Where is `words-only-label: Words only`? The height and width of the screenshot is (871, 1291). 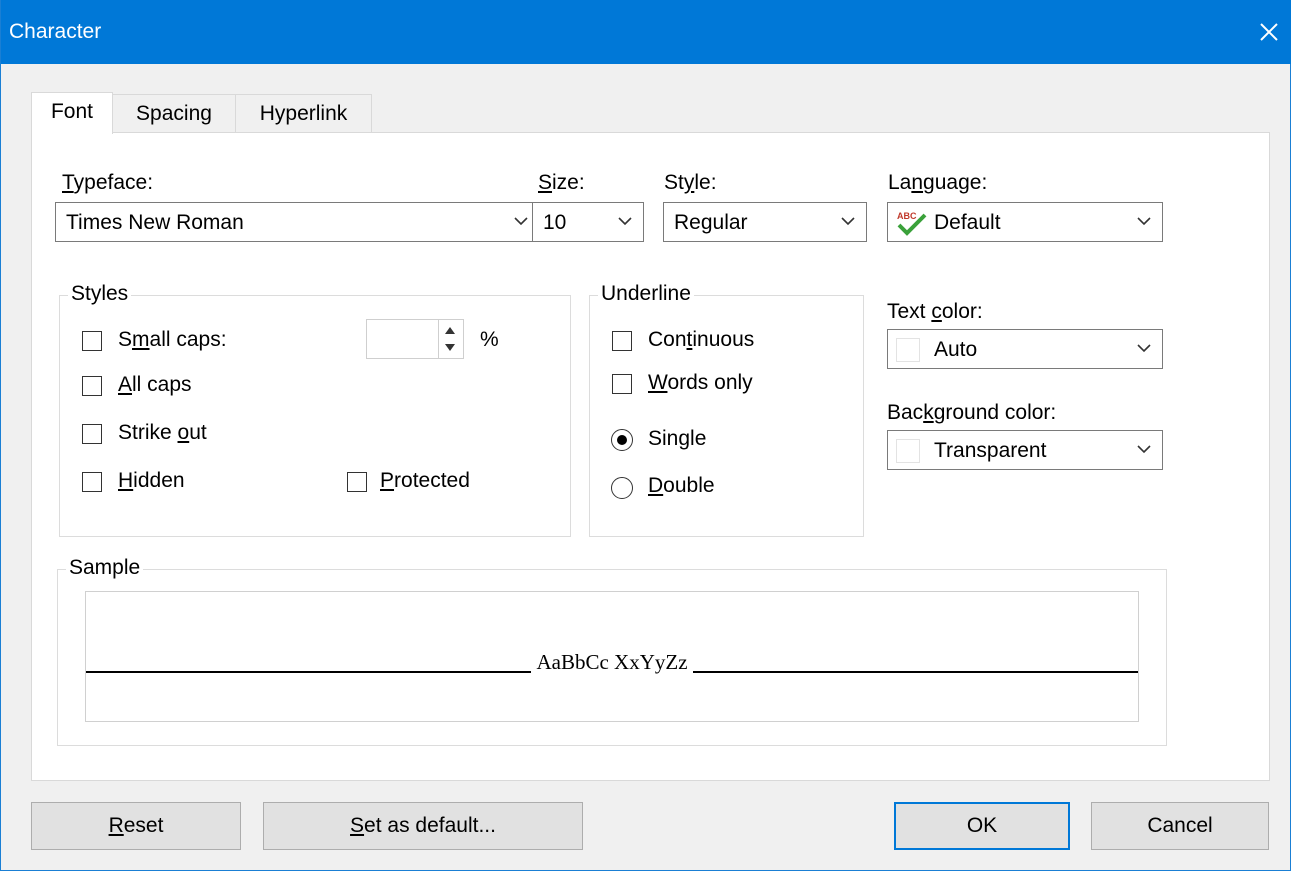 words-only-label: Words only is located at coordinates (700, 382).